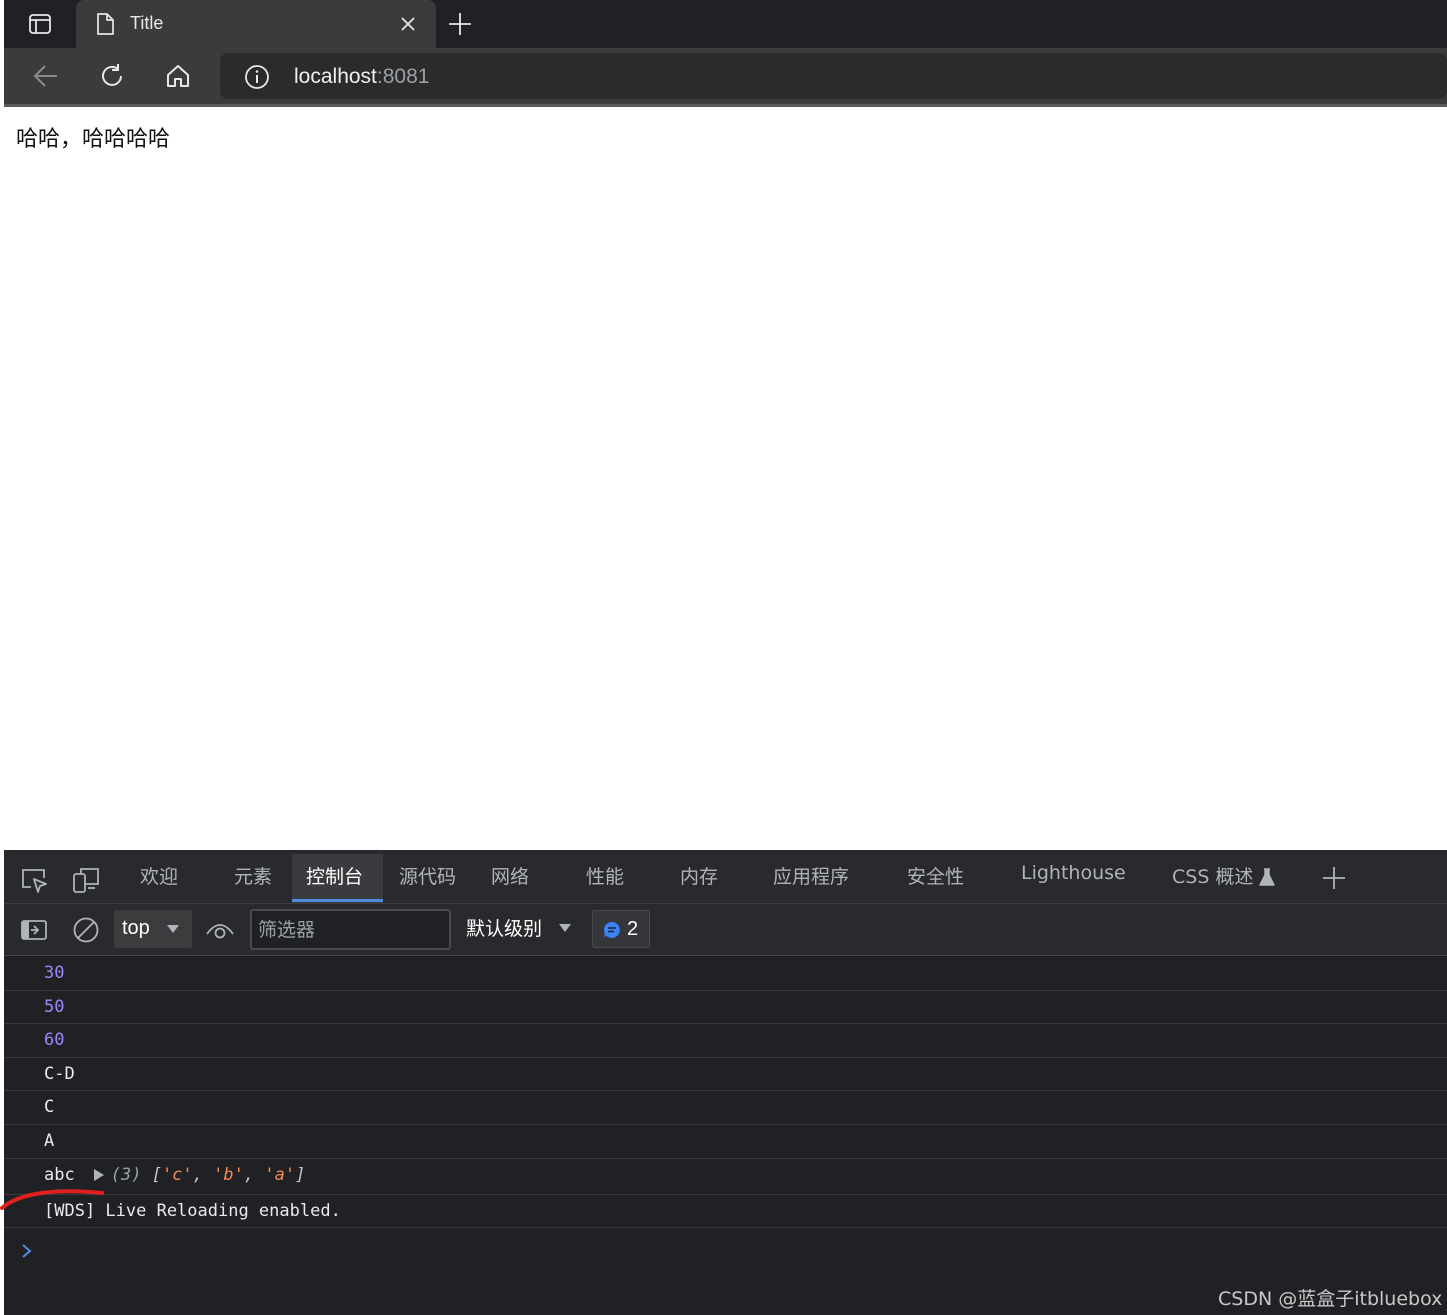 The image size is (1447, 1315). I want to click on issues-counter-button: 2, so click(621, 929).